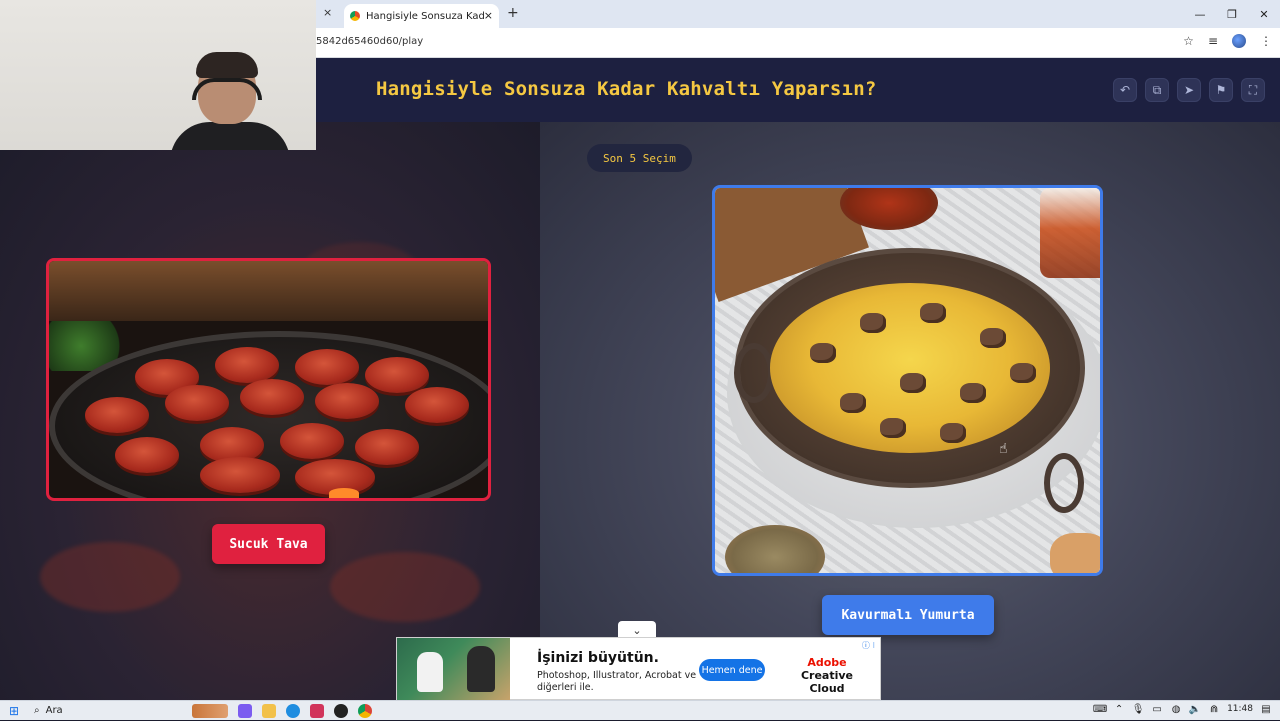 This screenshot has height=721, width=1280. What do you see at coordinates (1213, 41) in the screenshot?
I see `media-controls-icon: ≡` at bounding box center [1213, 41].